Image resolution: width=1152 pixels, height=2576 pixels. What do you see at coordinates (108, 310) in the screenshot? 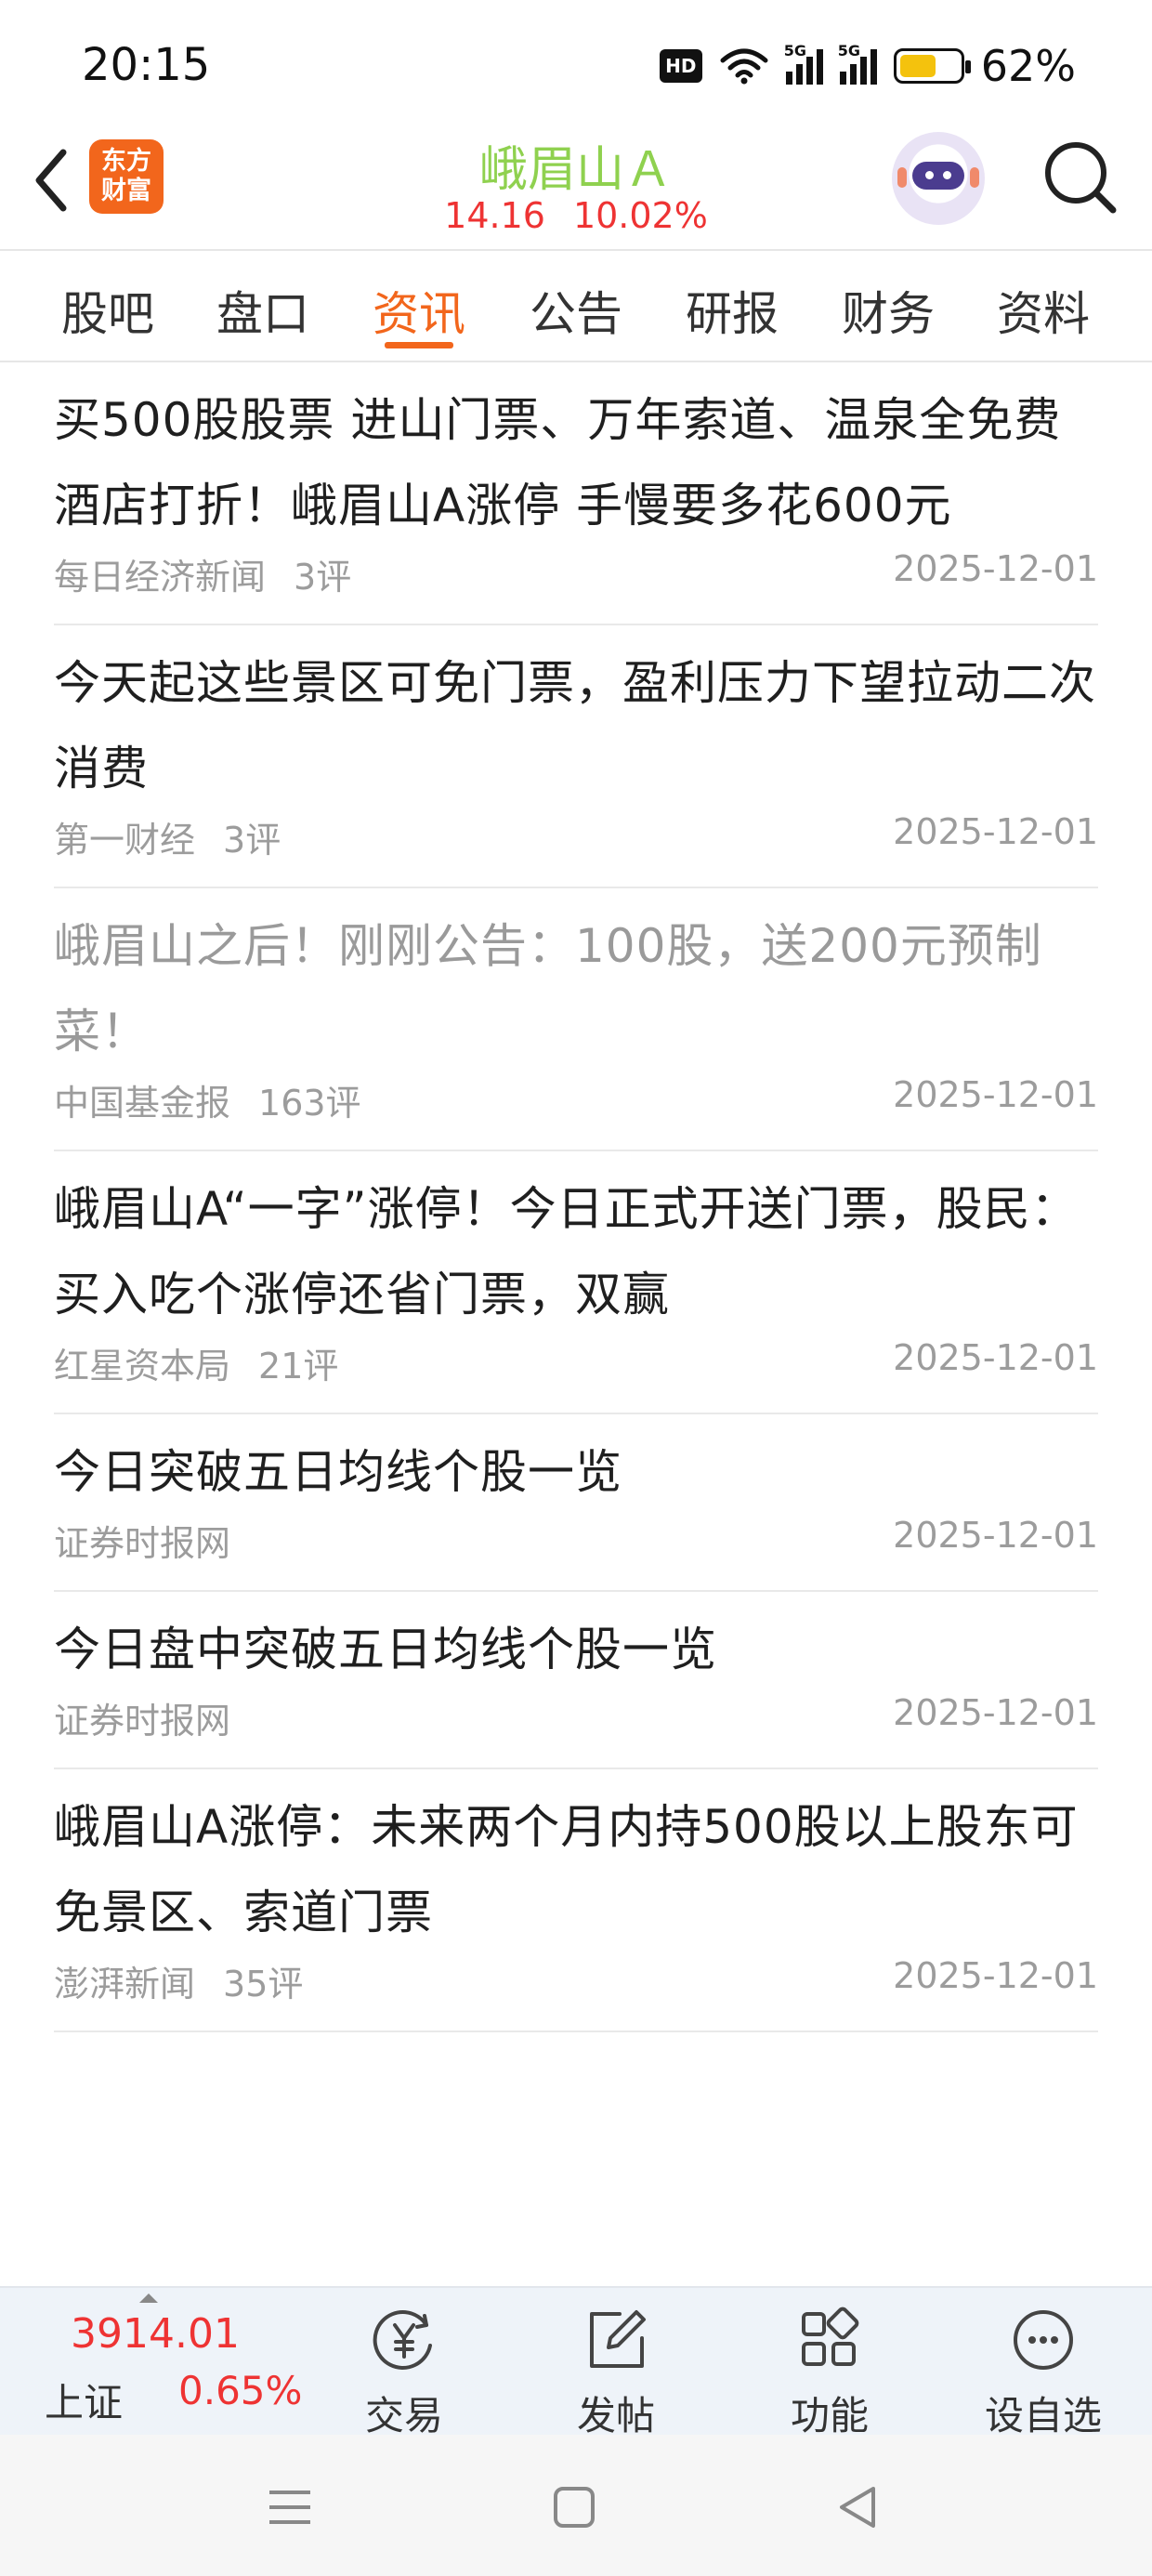
I see `tab-guba: 股吧` at bounding box center [108, 310].